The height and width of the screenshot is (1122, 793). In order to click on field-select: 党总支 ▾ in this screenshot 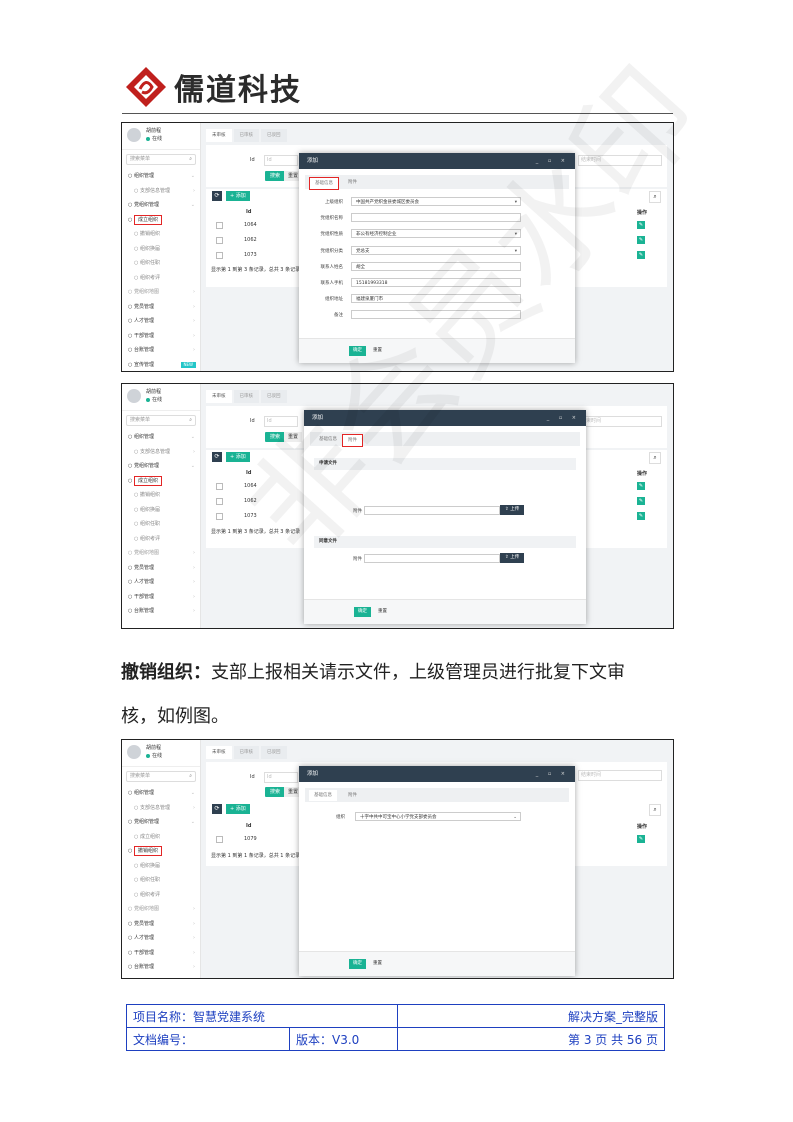, I will do `click(436, 250)`.